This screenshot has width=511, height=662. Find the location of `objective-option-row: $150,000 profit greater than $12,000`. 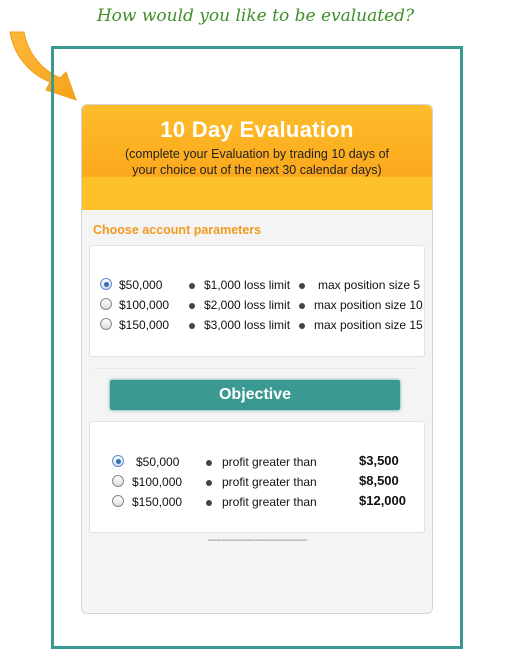

objective-option-row: $150,000 profit greater than $12,000 is located at coordinates (262, 502).